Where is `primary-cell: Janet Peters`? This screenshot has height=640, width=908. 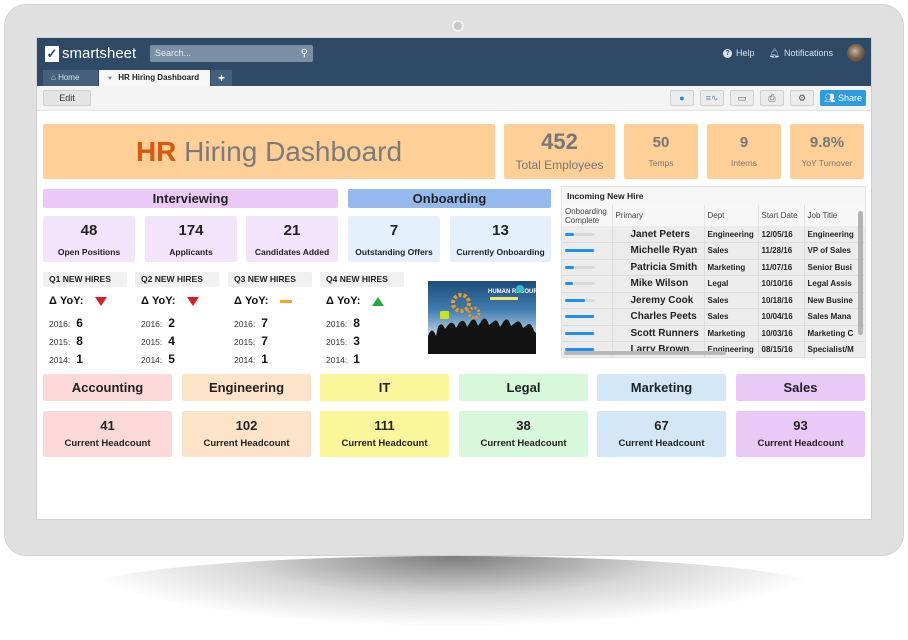
primary-cell: Janet Peters is located at coordinates (658, 234).